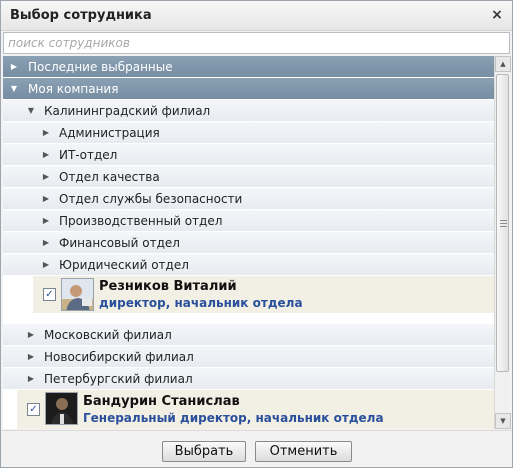 The image size is (513, 468). I want to click on tree-node-department: ▶ Юридический отдел, so click(248, 265).